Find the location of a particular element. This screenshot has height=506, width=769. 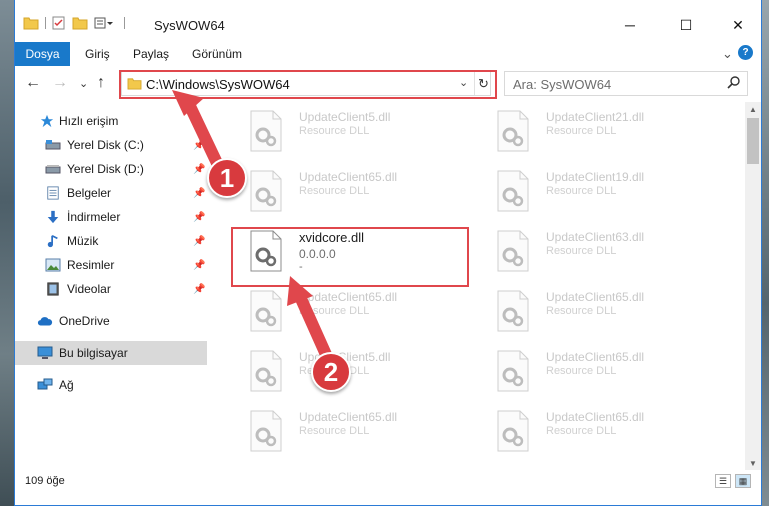

annotation-arrows is located at coordinates (255, 232).